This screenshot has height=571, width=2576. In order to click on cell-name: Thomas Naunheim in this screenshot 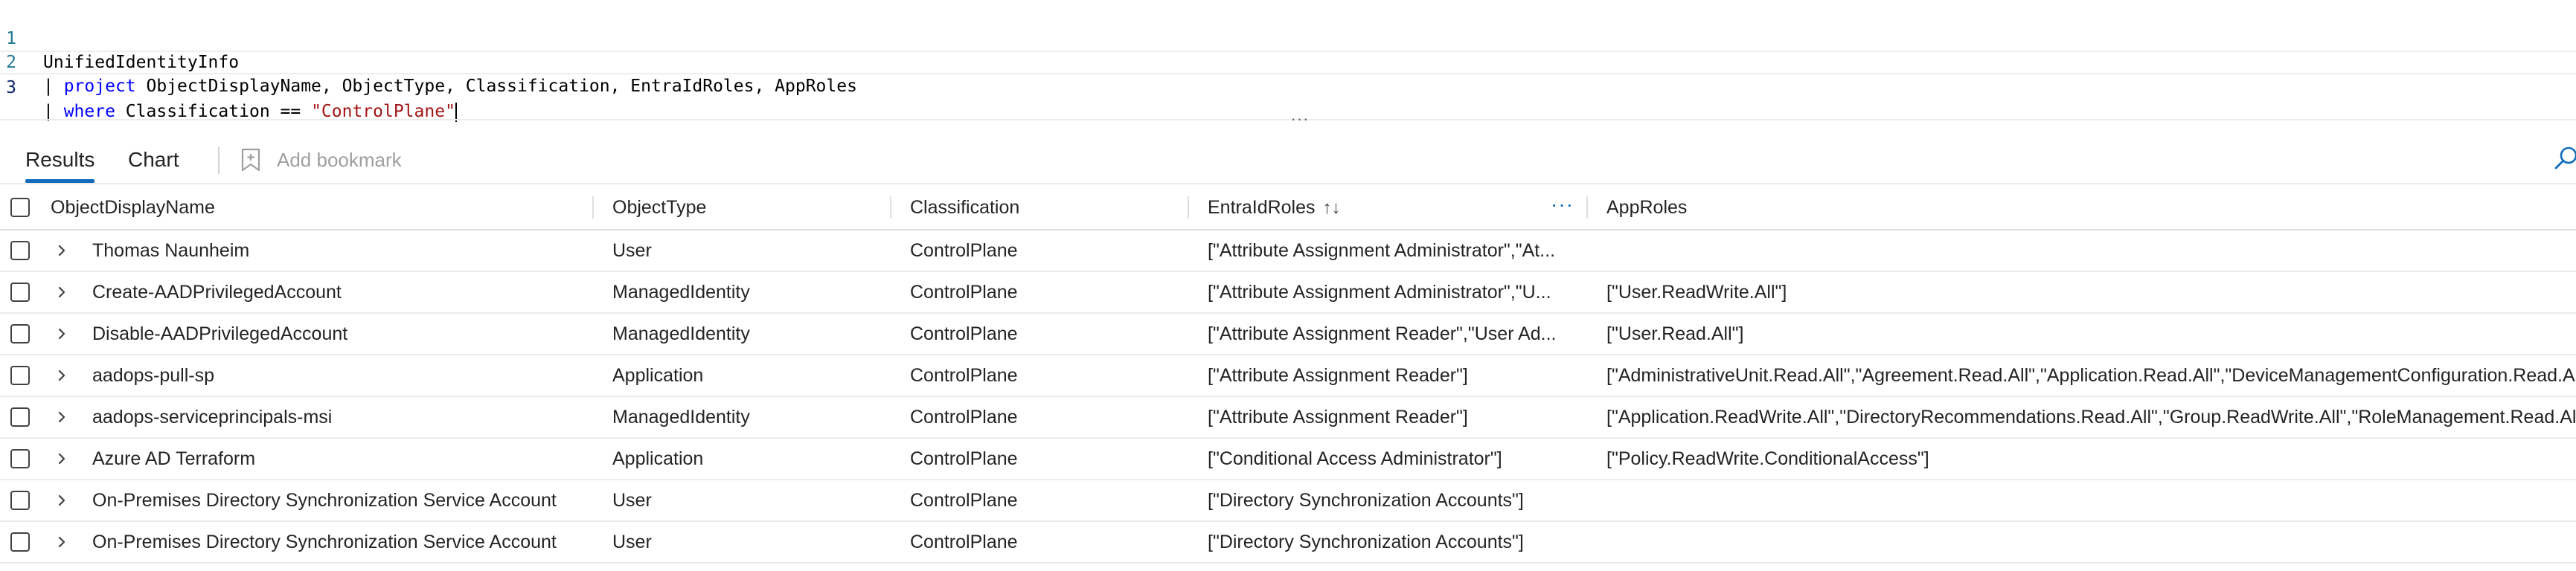, I will do `click(171, 251)`.